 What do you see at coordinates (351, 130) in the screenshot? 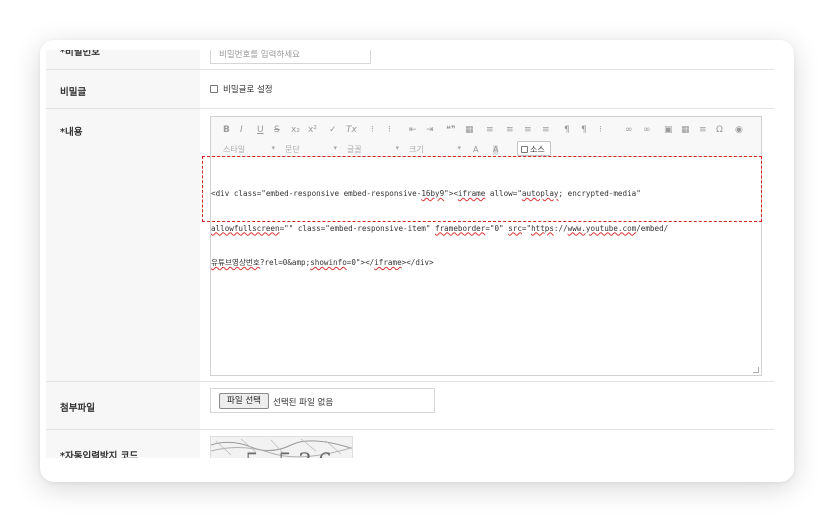
I see `remove-format-icon: Tx` at bounding box center [351, 130].